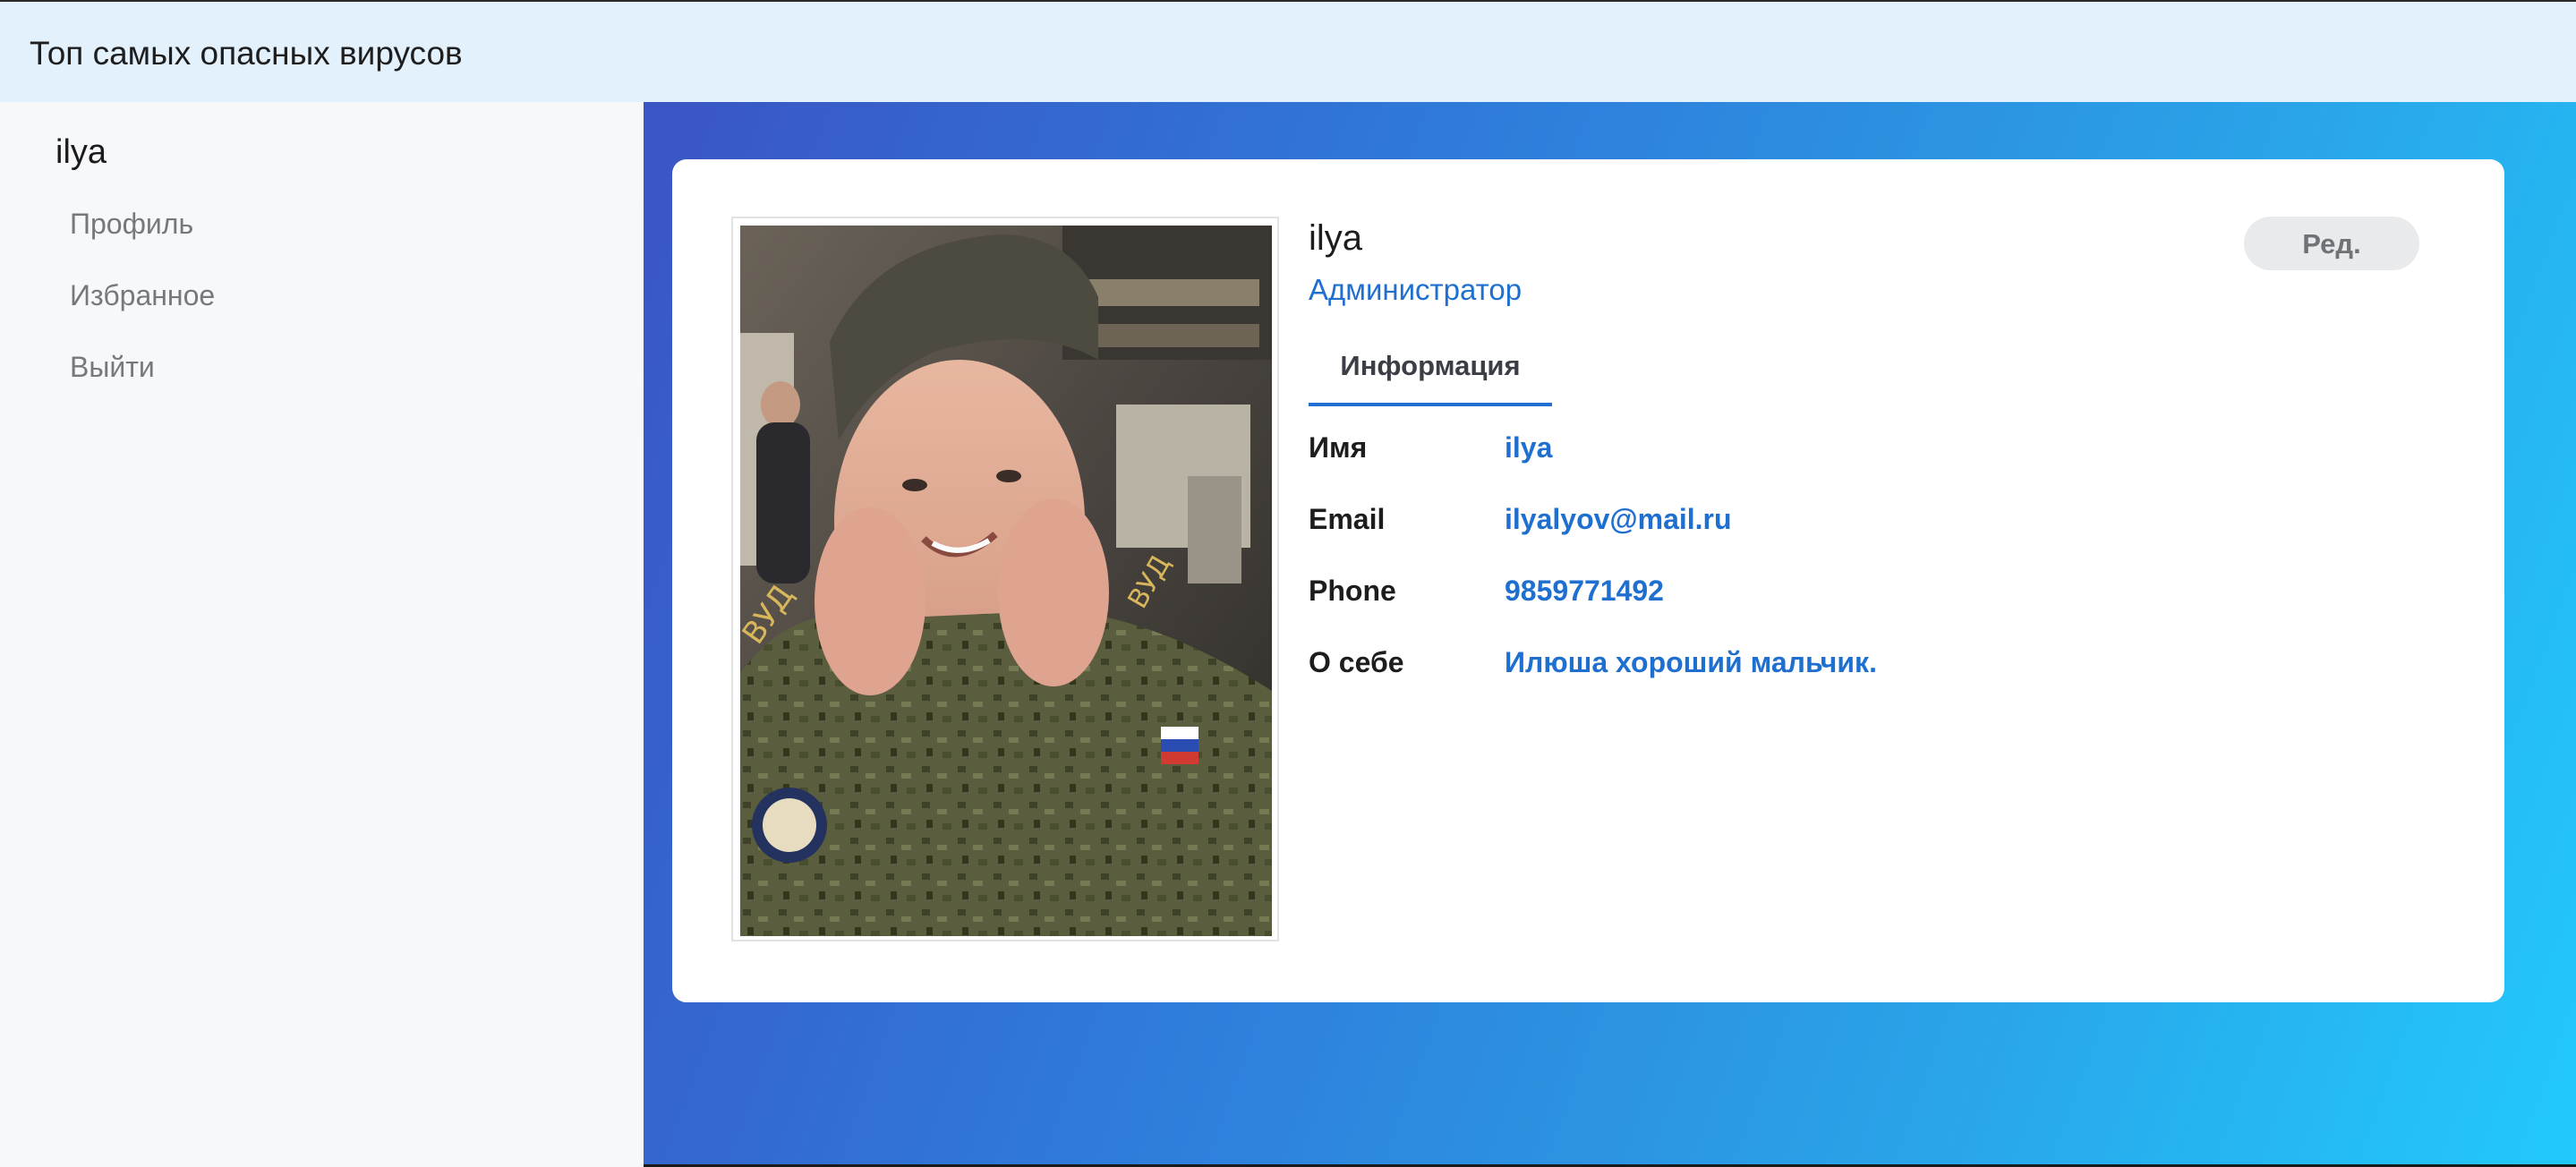 Image resolution: width=2576 pixels, height=1167 pixels. Describe the element at coordinates (1288, 51) in the screenshot. I see `top-bar: Топ самых опасных вирусов` at that location.